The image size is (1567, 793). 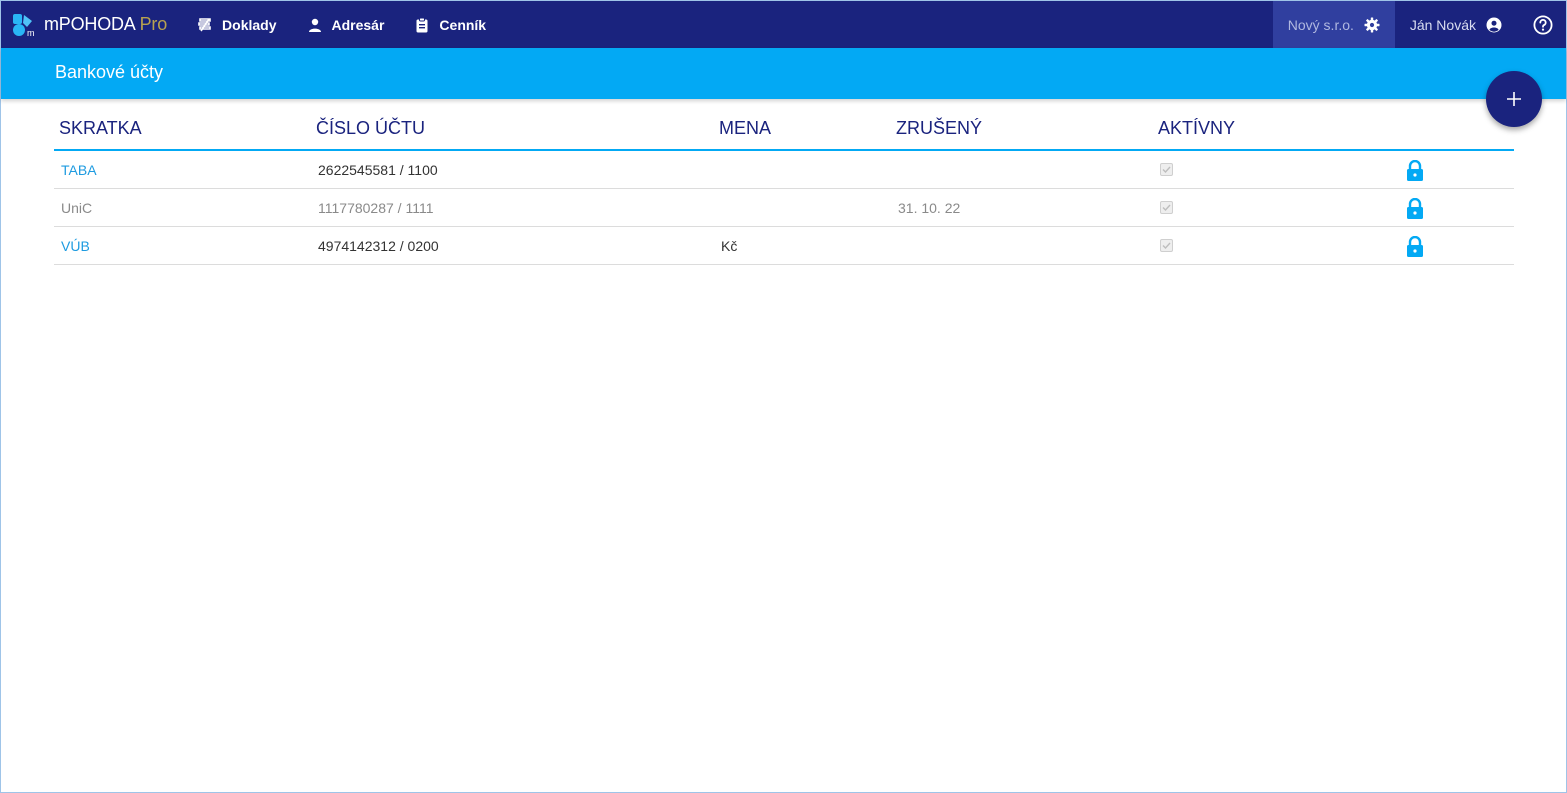 I want to click on brand-name: mPOHODA, so click(x=90, y=24).